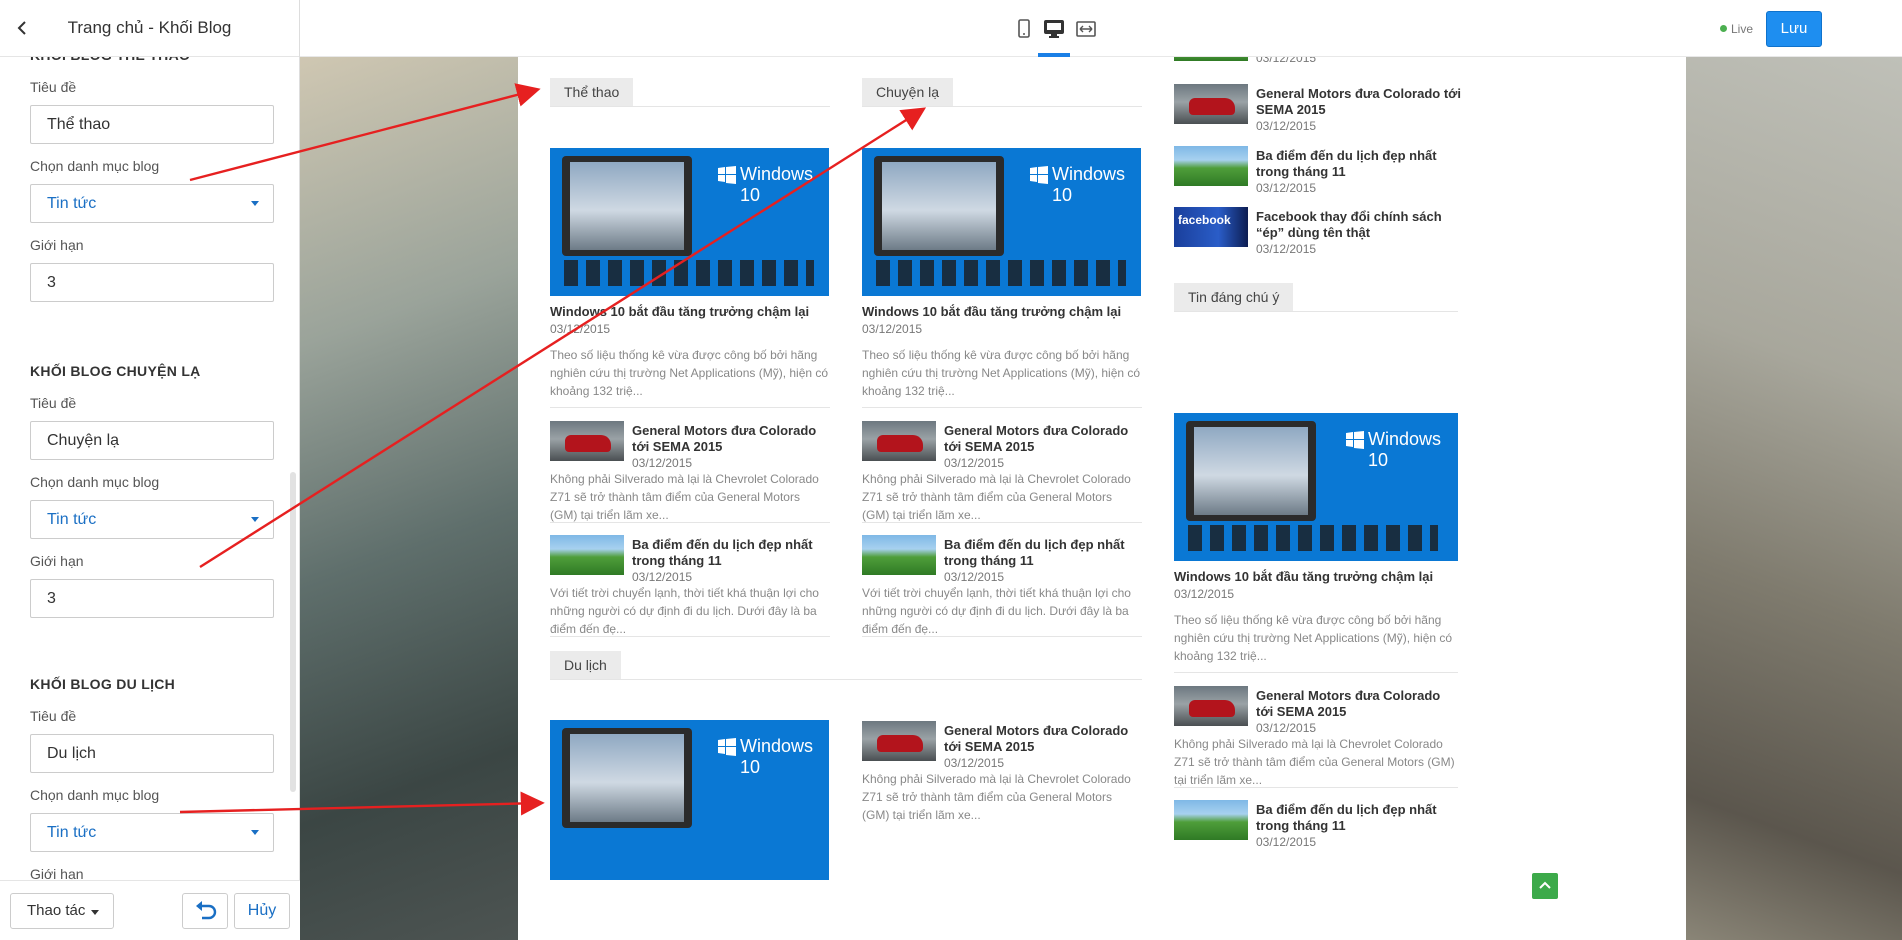 This screenshot has width=1902, height=940. What do you see at coordinates (154, 61) in the screenshot?
I see `block-title: KHỐI BLOG THỂ THAO` at bounding box center [154, 61].